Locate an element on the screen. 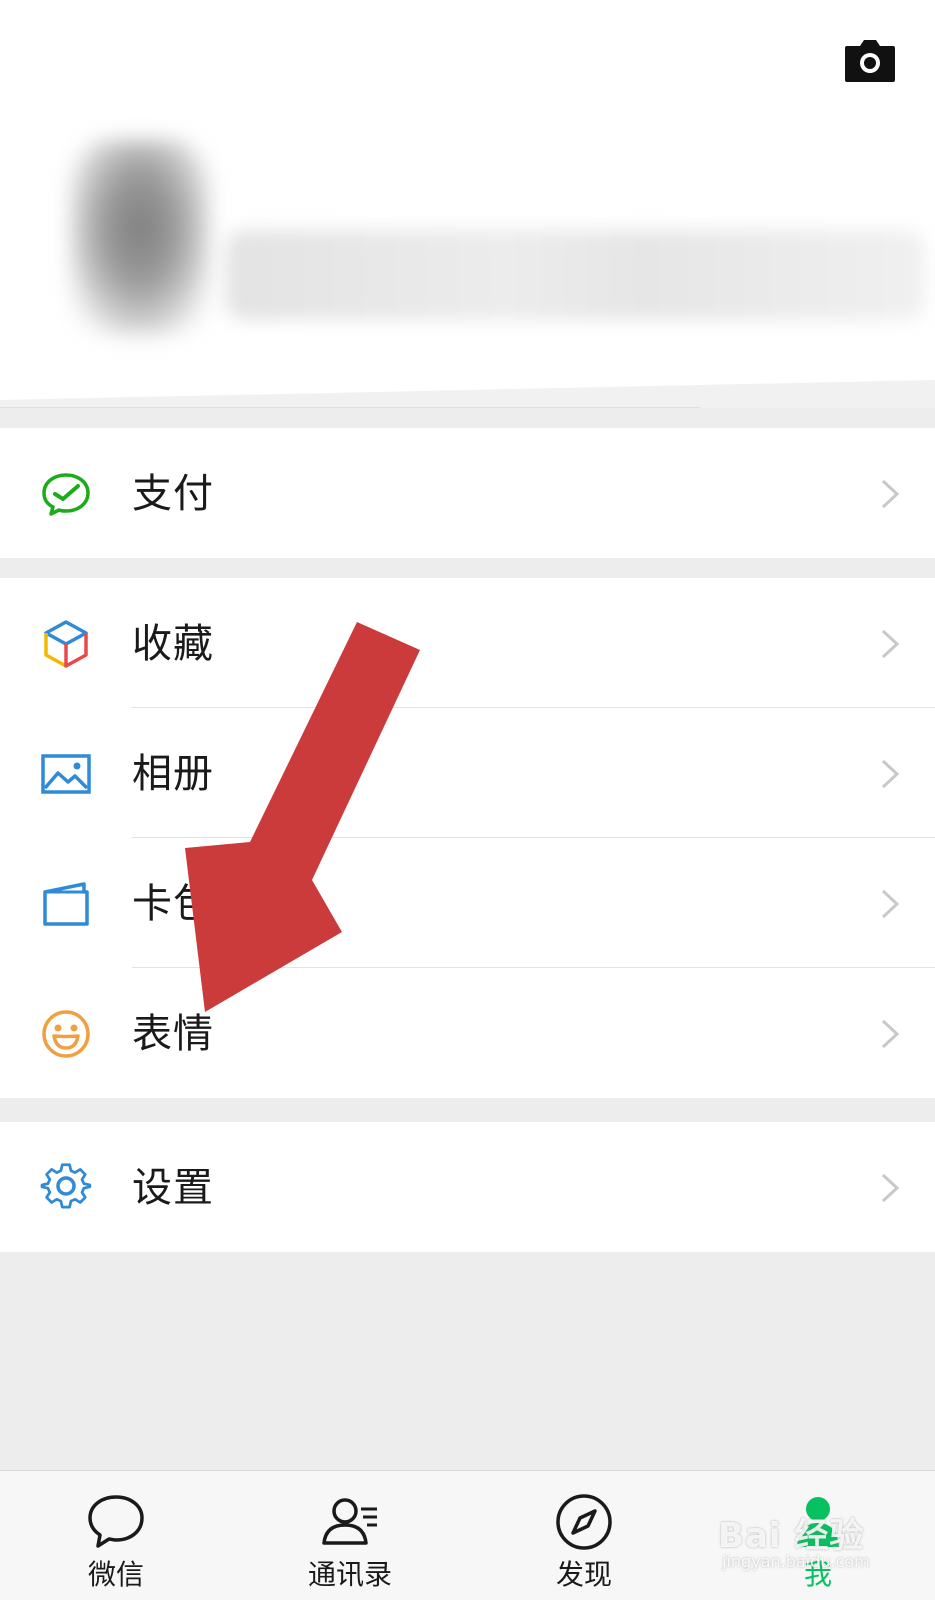 The width and height of the screenshot is (935, 1600). menu-item-album: 相册 is located at coordinates (467, 773).